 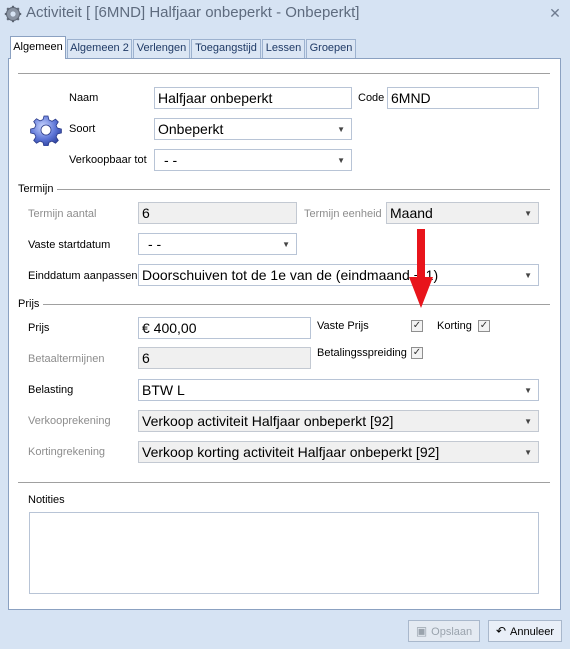 I want to click on vaste-prijs-checkbox: ✓, so click(x=417, y=326).